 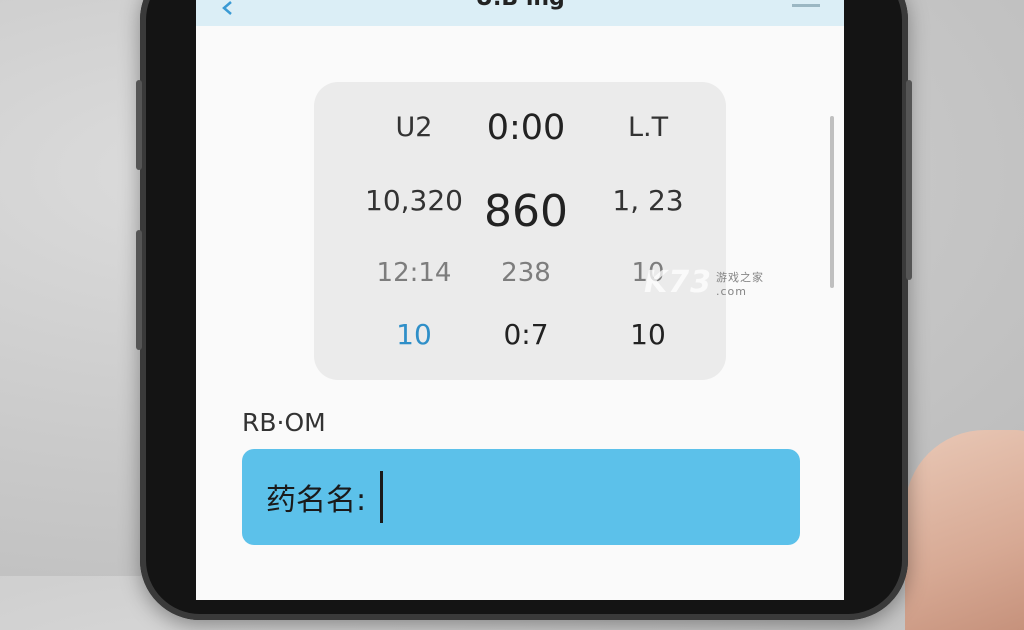 What do you see at coordinates (382, 497) in the screenshot?
I see `text-cursor` at bounding box center [382, 497].